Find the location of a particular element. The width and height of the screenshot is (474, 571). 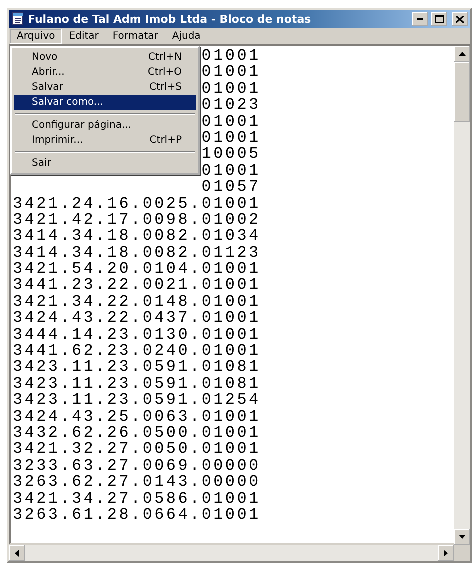

notepad-icon is located at coordinates (18, 19).